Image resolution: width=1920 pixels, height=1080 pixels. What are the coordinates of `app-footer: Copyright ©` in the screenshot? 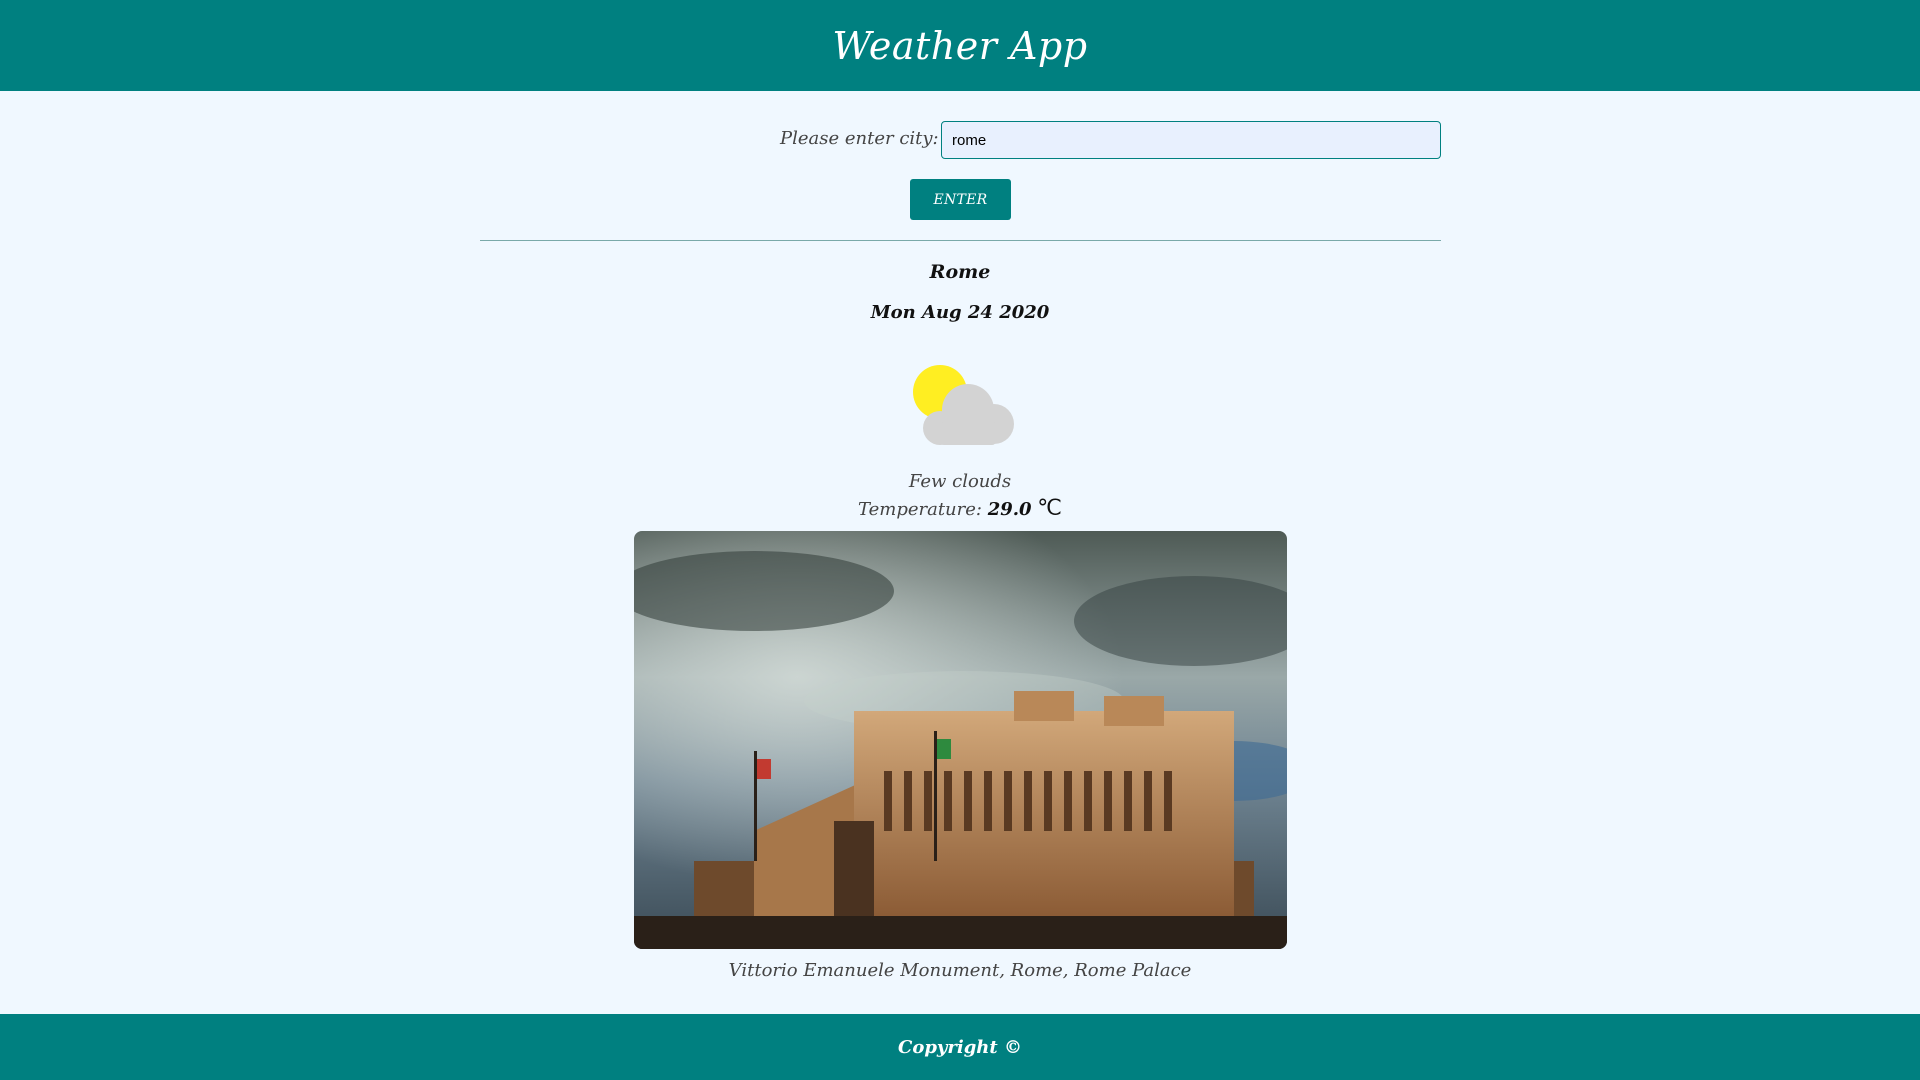 It's located at (960, 1047).